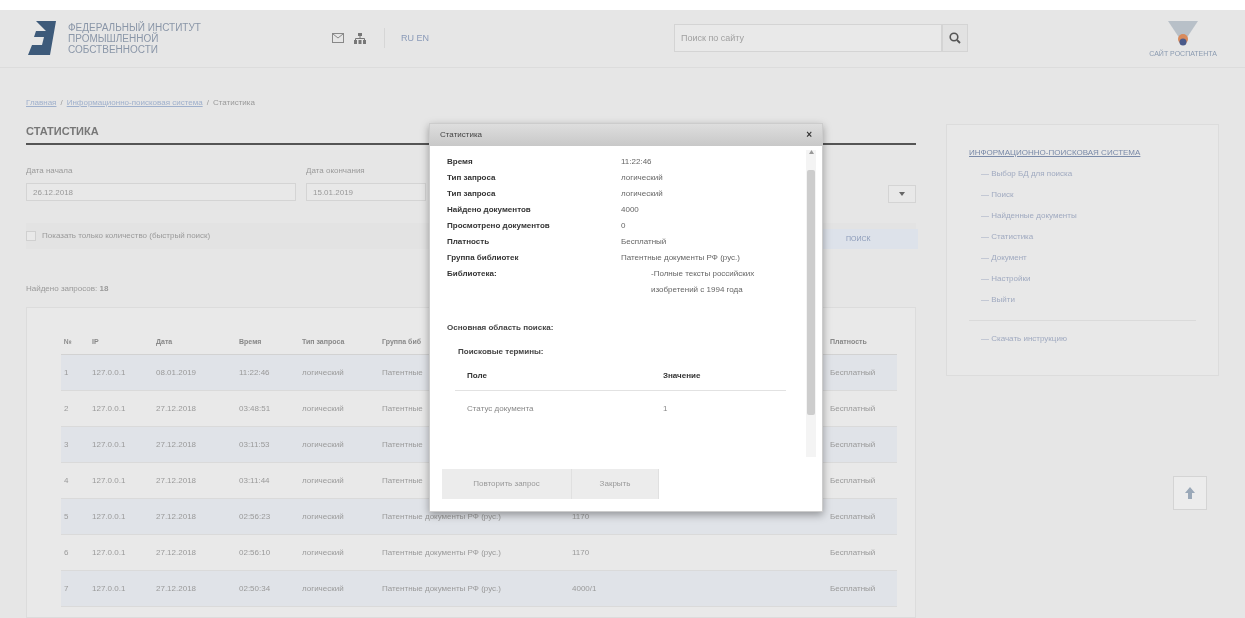 Image resolution: width=1245 pixels, height=618 pixels. What do you see at coordinates (254, 408) in the screenshot?
I see `table-cell-text: 03:48:51` at bounding box center [254, 408].